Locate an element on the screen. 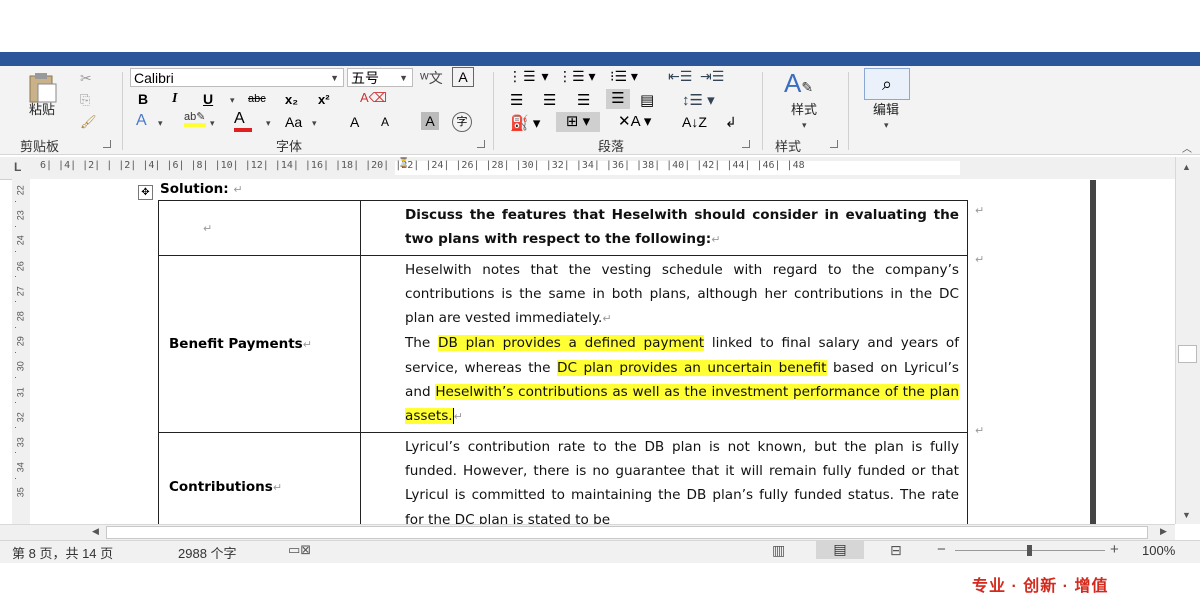 Image resolution: width=1200 pixels, height=600 pixels. row-end-mark-icon: ↵ is located at coordinates (980, 260).